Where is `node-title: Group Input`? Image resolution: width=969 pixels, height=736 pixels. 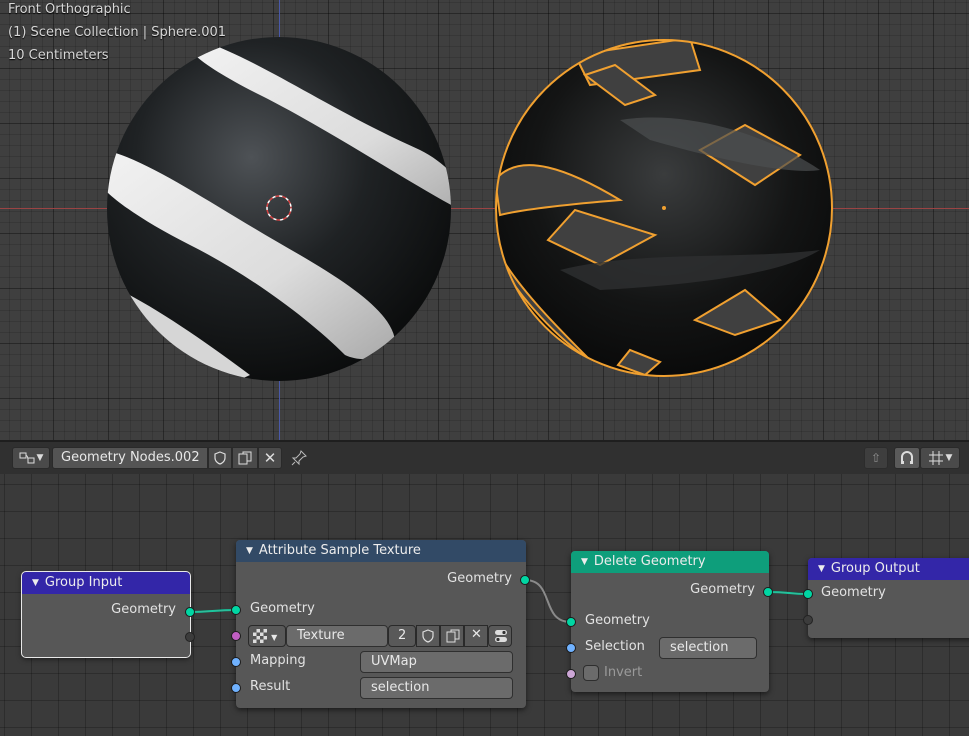
node-title: Group Input is located at coordinates (83, 582).